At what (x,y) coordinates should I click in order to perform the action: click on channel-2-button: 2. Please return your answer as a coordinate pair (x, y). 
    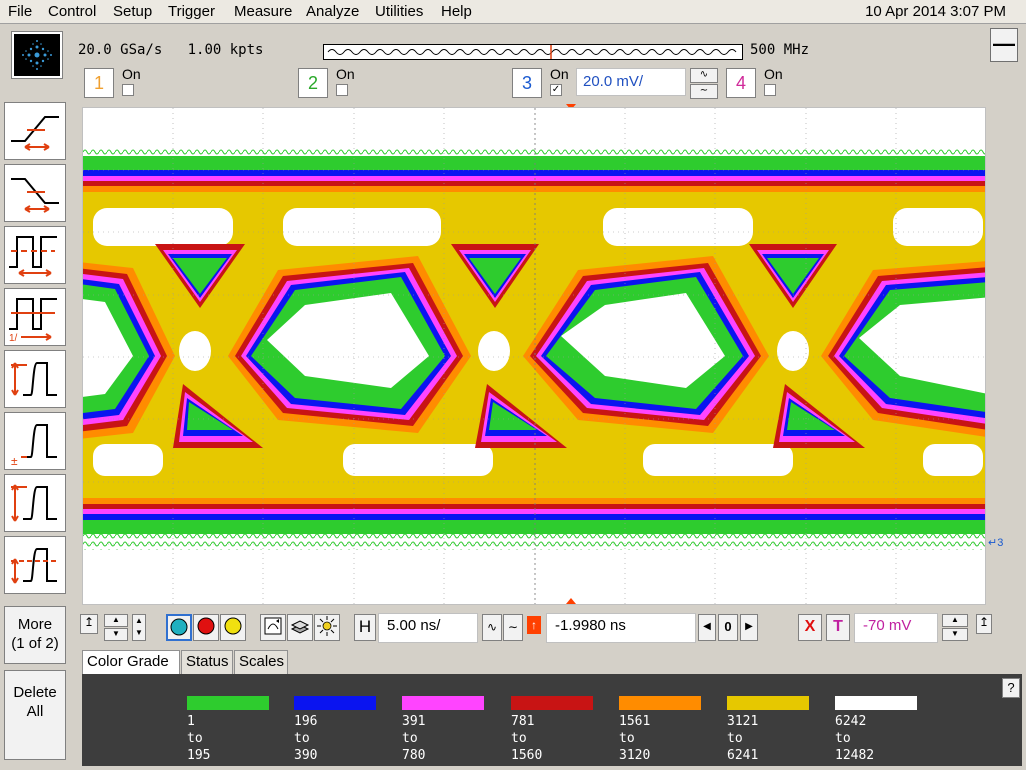
    Looking at the image, I should click on (313, 83).